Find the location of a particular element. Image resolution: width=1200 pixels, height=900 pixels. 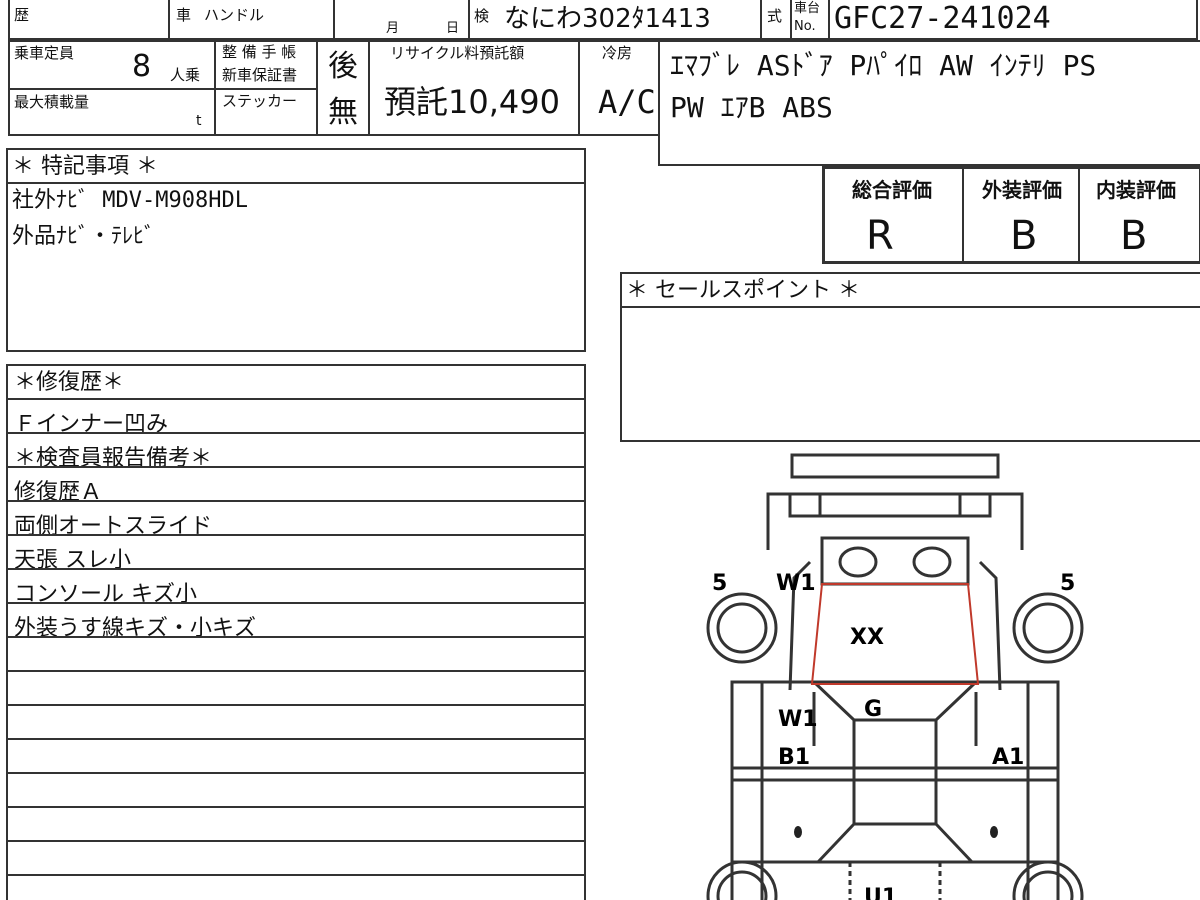

tsuki-label: 月 is located at coordinates (393, 28).